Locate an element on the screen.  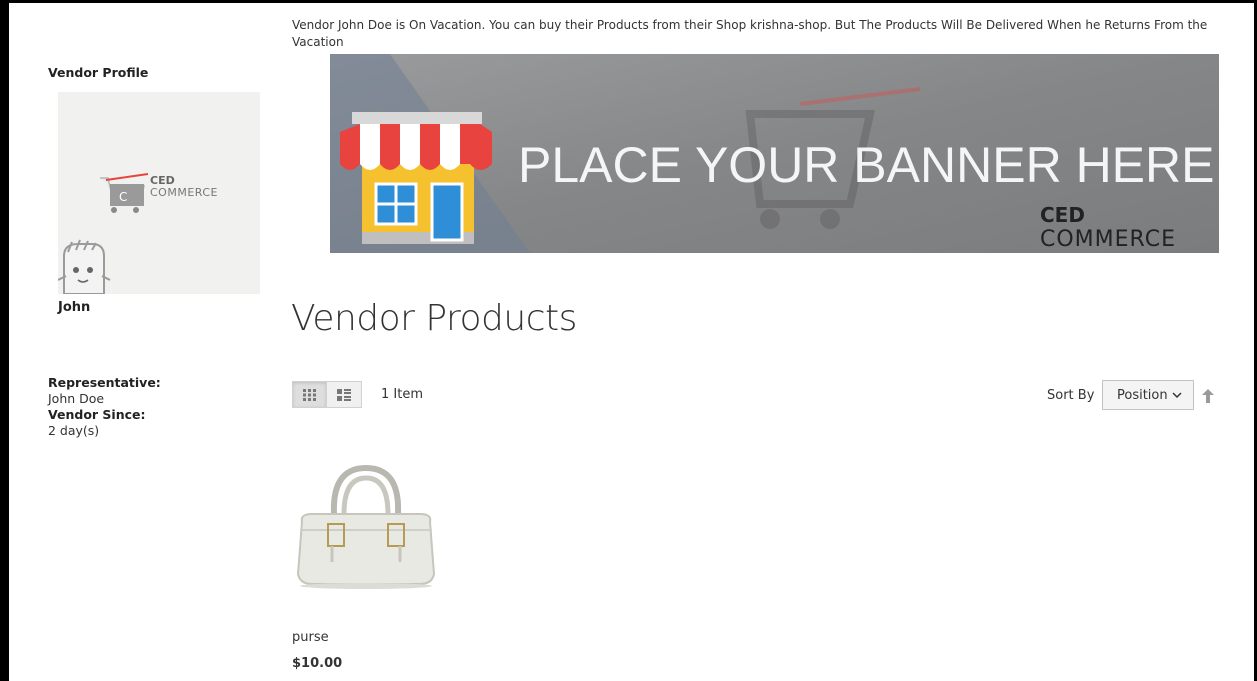
svg-text: COMMERCE is located at coordinates (184, 192).